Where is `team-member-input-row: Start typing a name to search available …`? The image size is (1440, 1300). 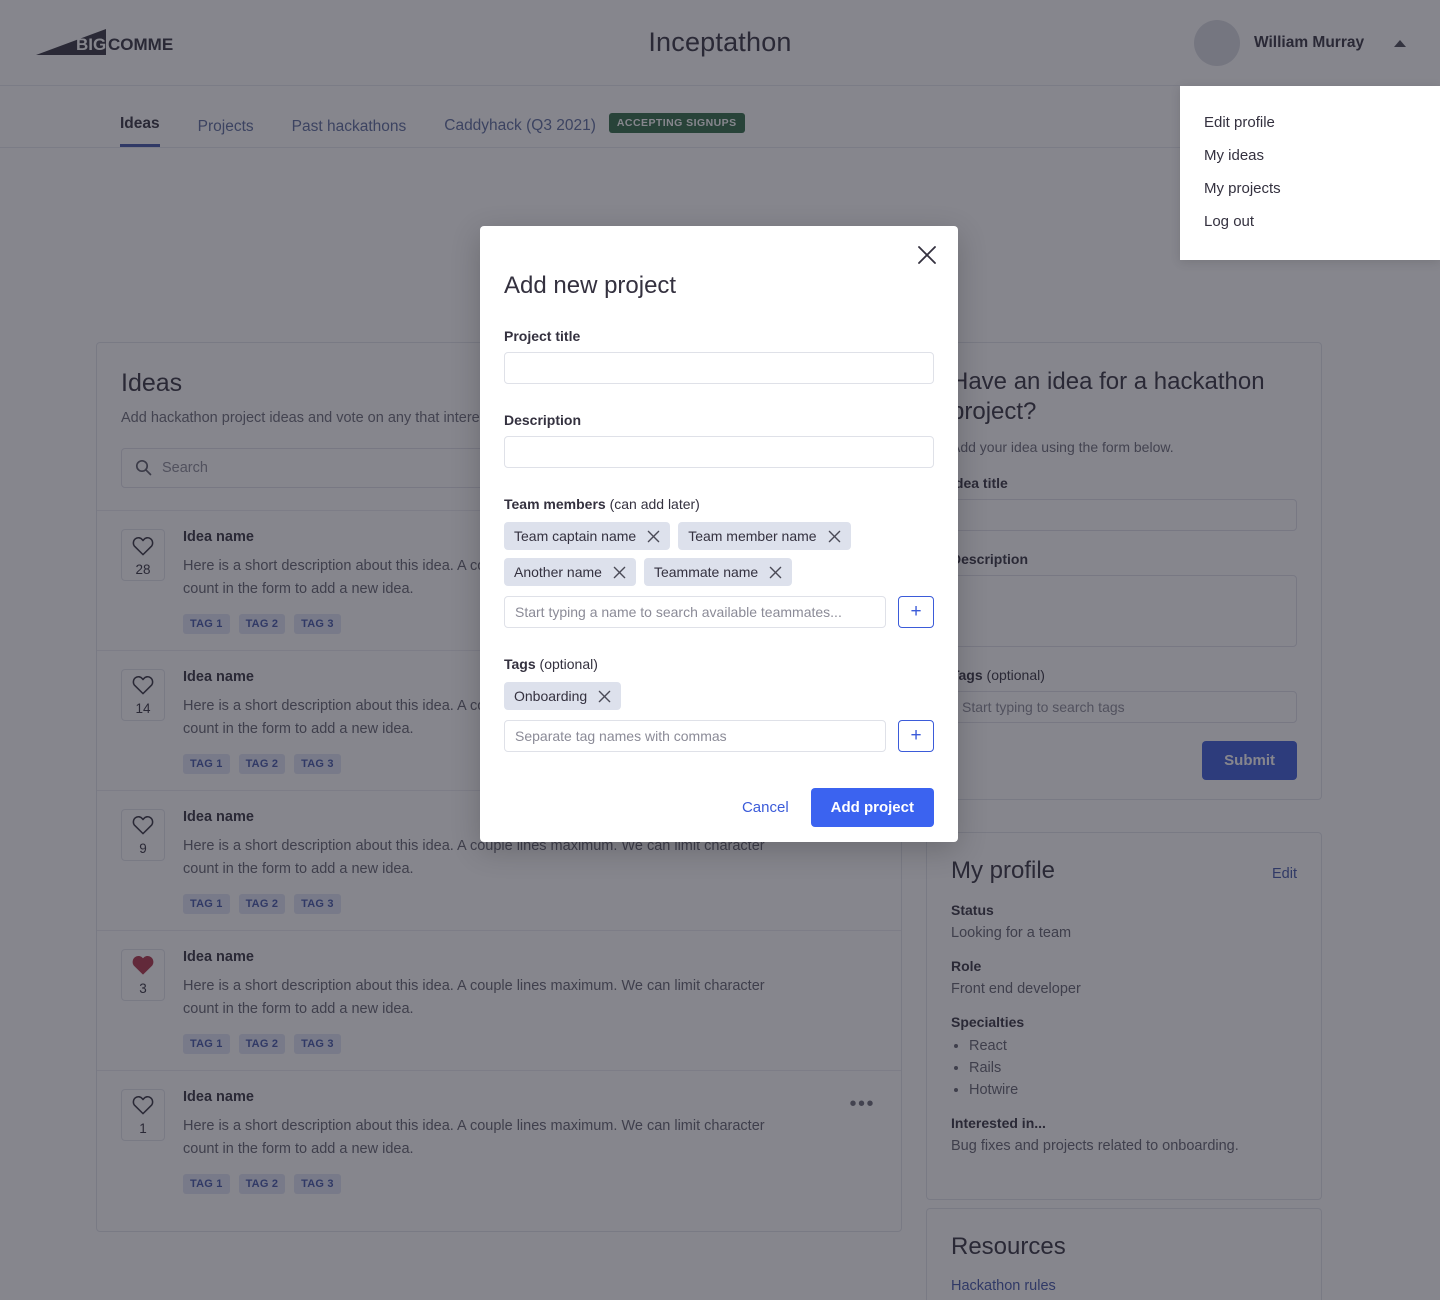
team-member-input-row: Start typing a name to search available … is located at coordinates (719, 612).